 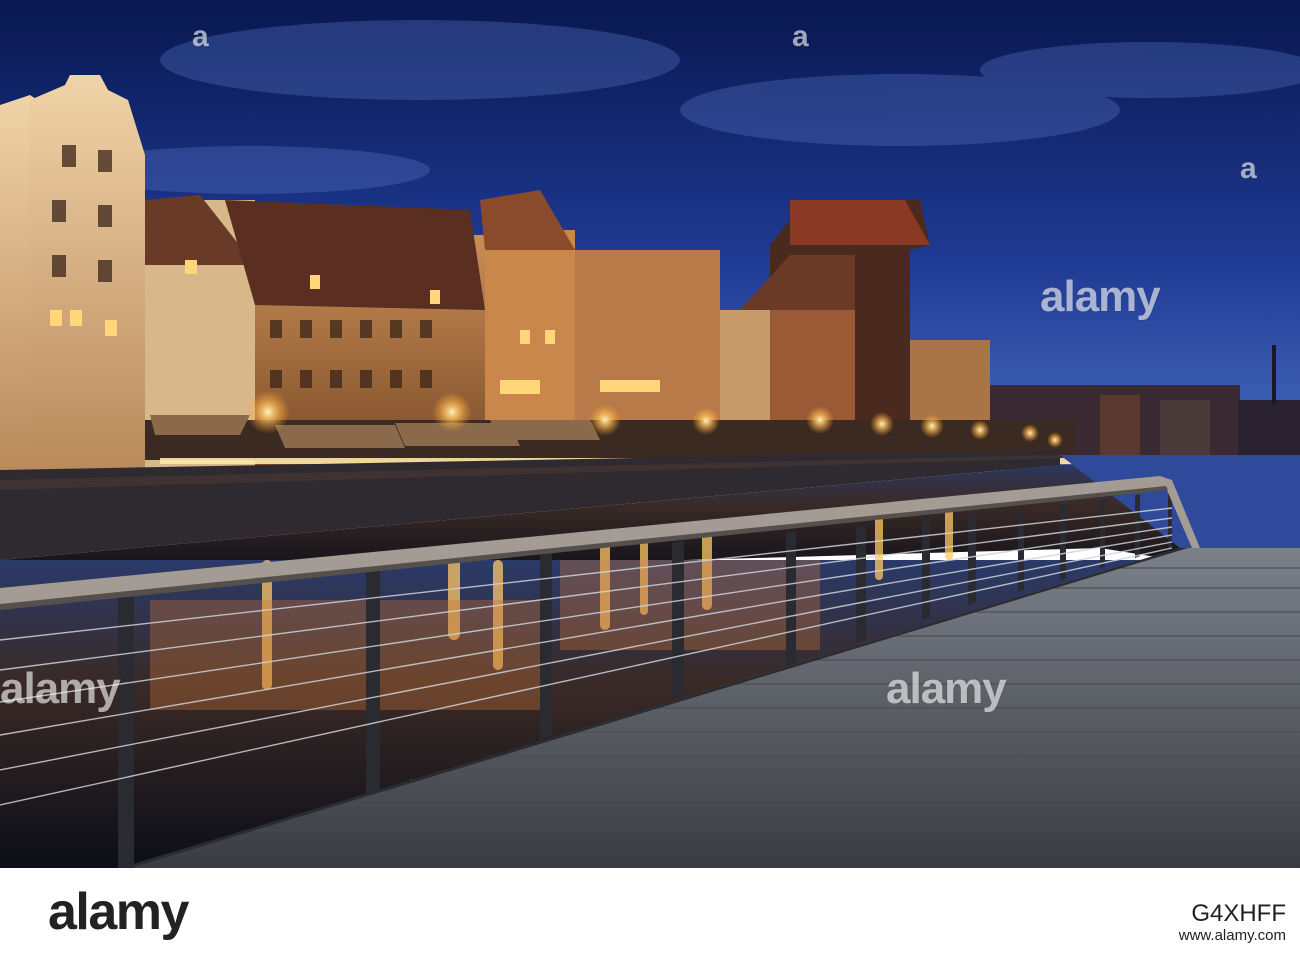 What do you see at coordinates (650, 912) in the screenshot?
I see `footer-bar` at bounding box center [650, 912].